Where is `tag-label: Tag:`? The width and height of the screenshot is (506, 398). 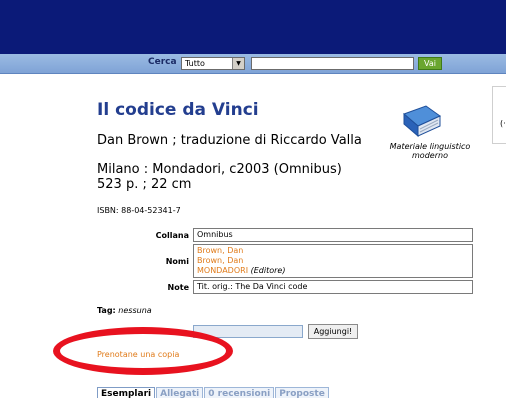
tag-label: Tag: is located at coordinates (106, 310).